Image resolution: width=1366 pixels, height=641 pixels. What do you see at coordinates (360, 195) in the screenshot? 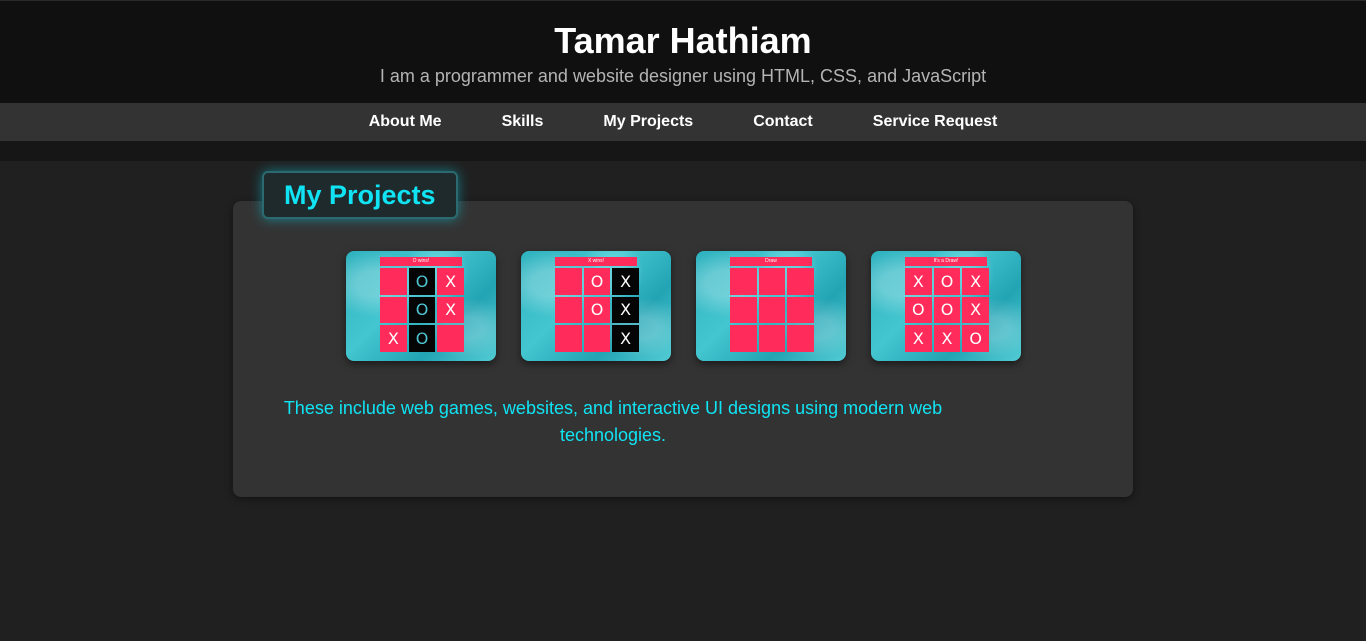
I see `projects-heading: My Projects` at bounding box center [360, 195].